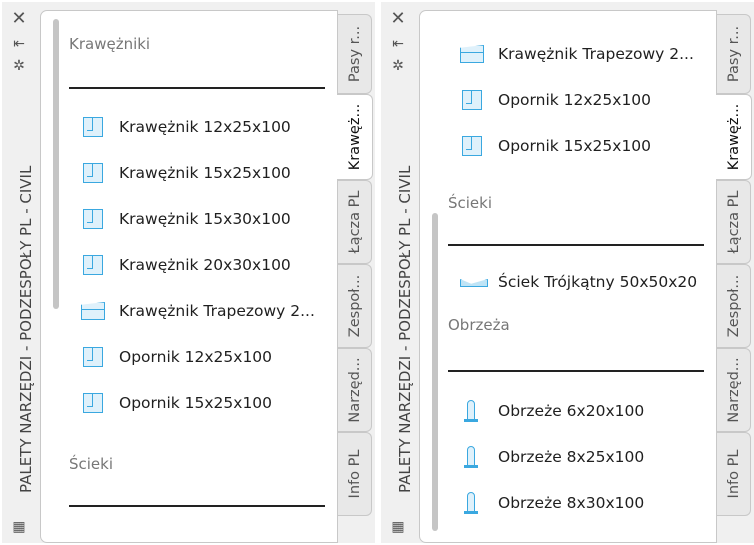 This screenshot has width=754, height=545. Describe the element at coordinates (552, 503) in the screenshot. I see `list-item: Obrzeże 8x30x100` at that location.